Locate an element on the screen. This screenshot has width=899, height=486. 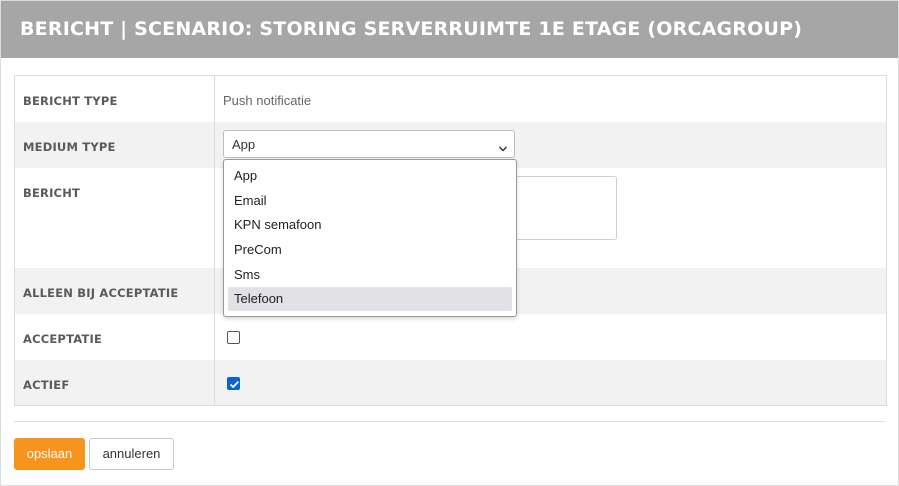
bericht-type-label: BERICHT TYPE is located at coordinates (70, 101).